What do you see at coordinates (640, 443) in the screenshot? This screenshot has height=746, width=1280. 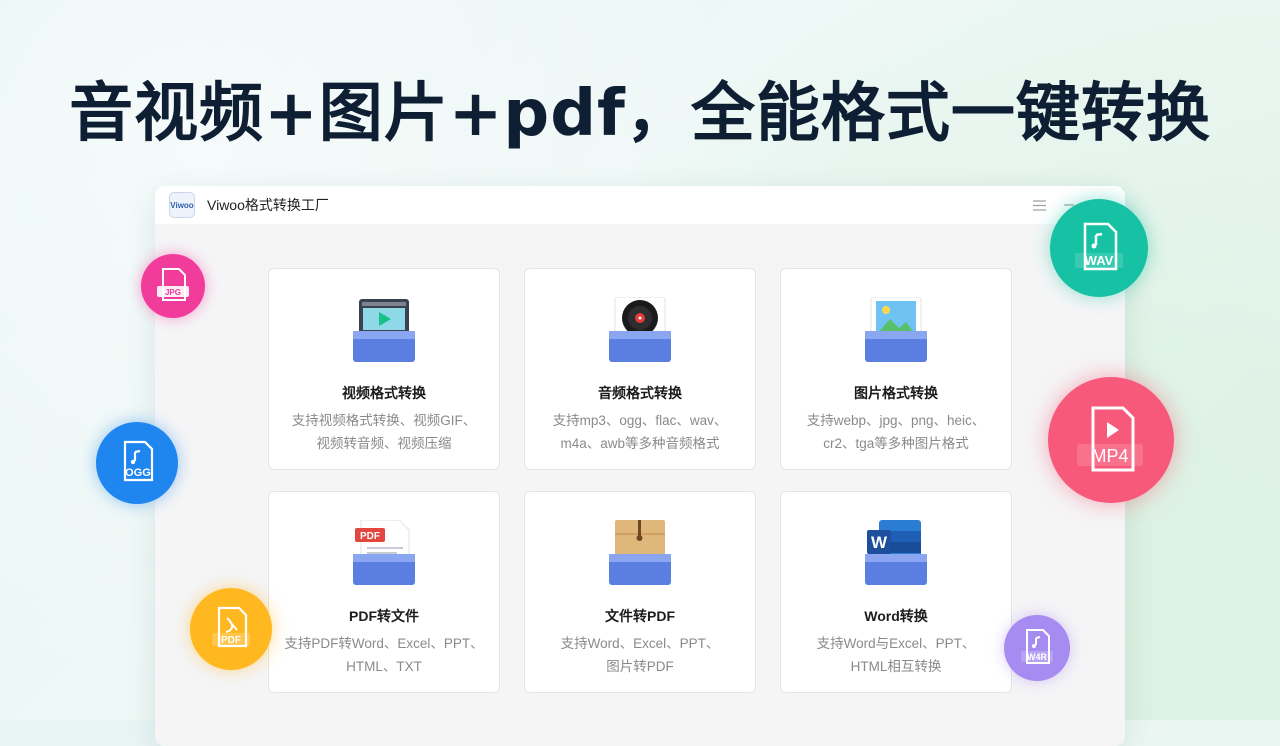 I see `card-desc-line: m4a、awb等多种音频格式` at bounding box center [640, 443].